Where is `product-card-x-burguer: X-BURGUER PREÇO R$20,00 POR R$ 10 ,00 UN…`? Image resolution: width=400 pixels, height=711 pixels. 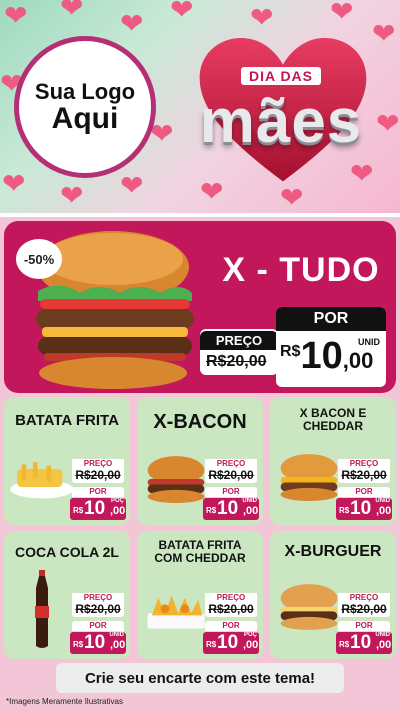
product-card-x-burguer: X-BURGUER PREÇO R$20,00 POR R$ 10 ,00 UN… is located at coordinates (333, 595).